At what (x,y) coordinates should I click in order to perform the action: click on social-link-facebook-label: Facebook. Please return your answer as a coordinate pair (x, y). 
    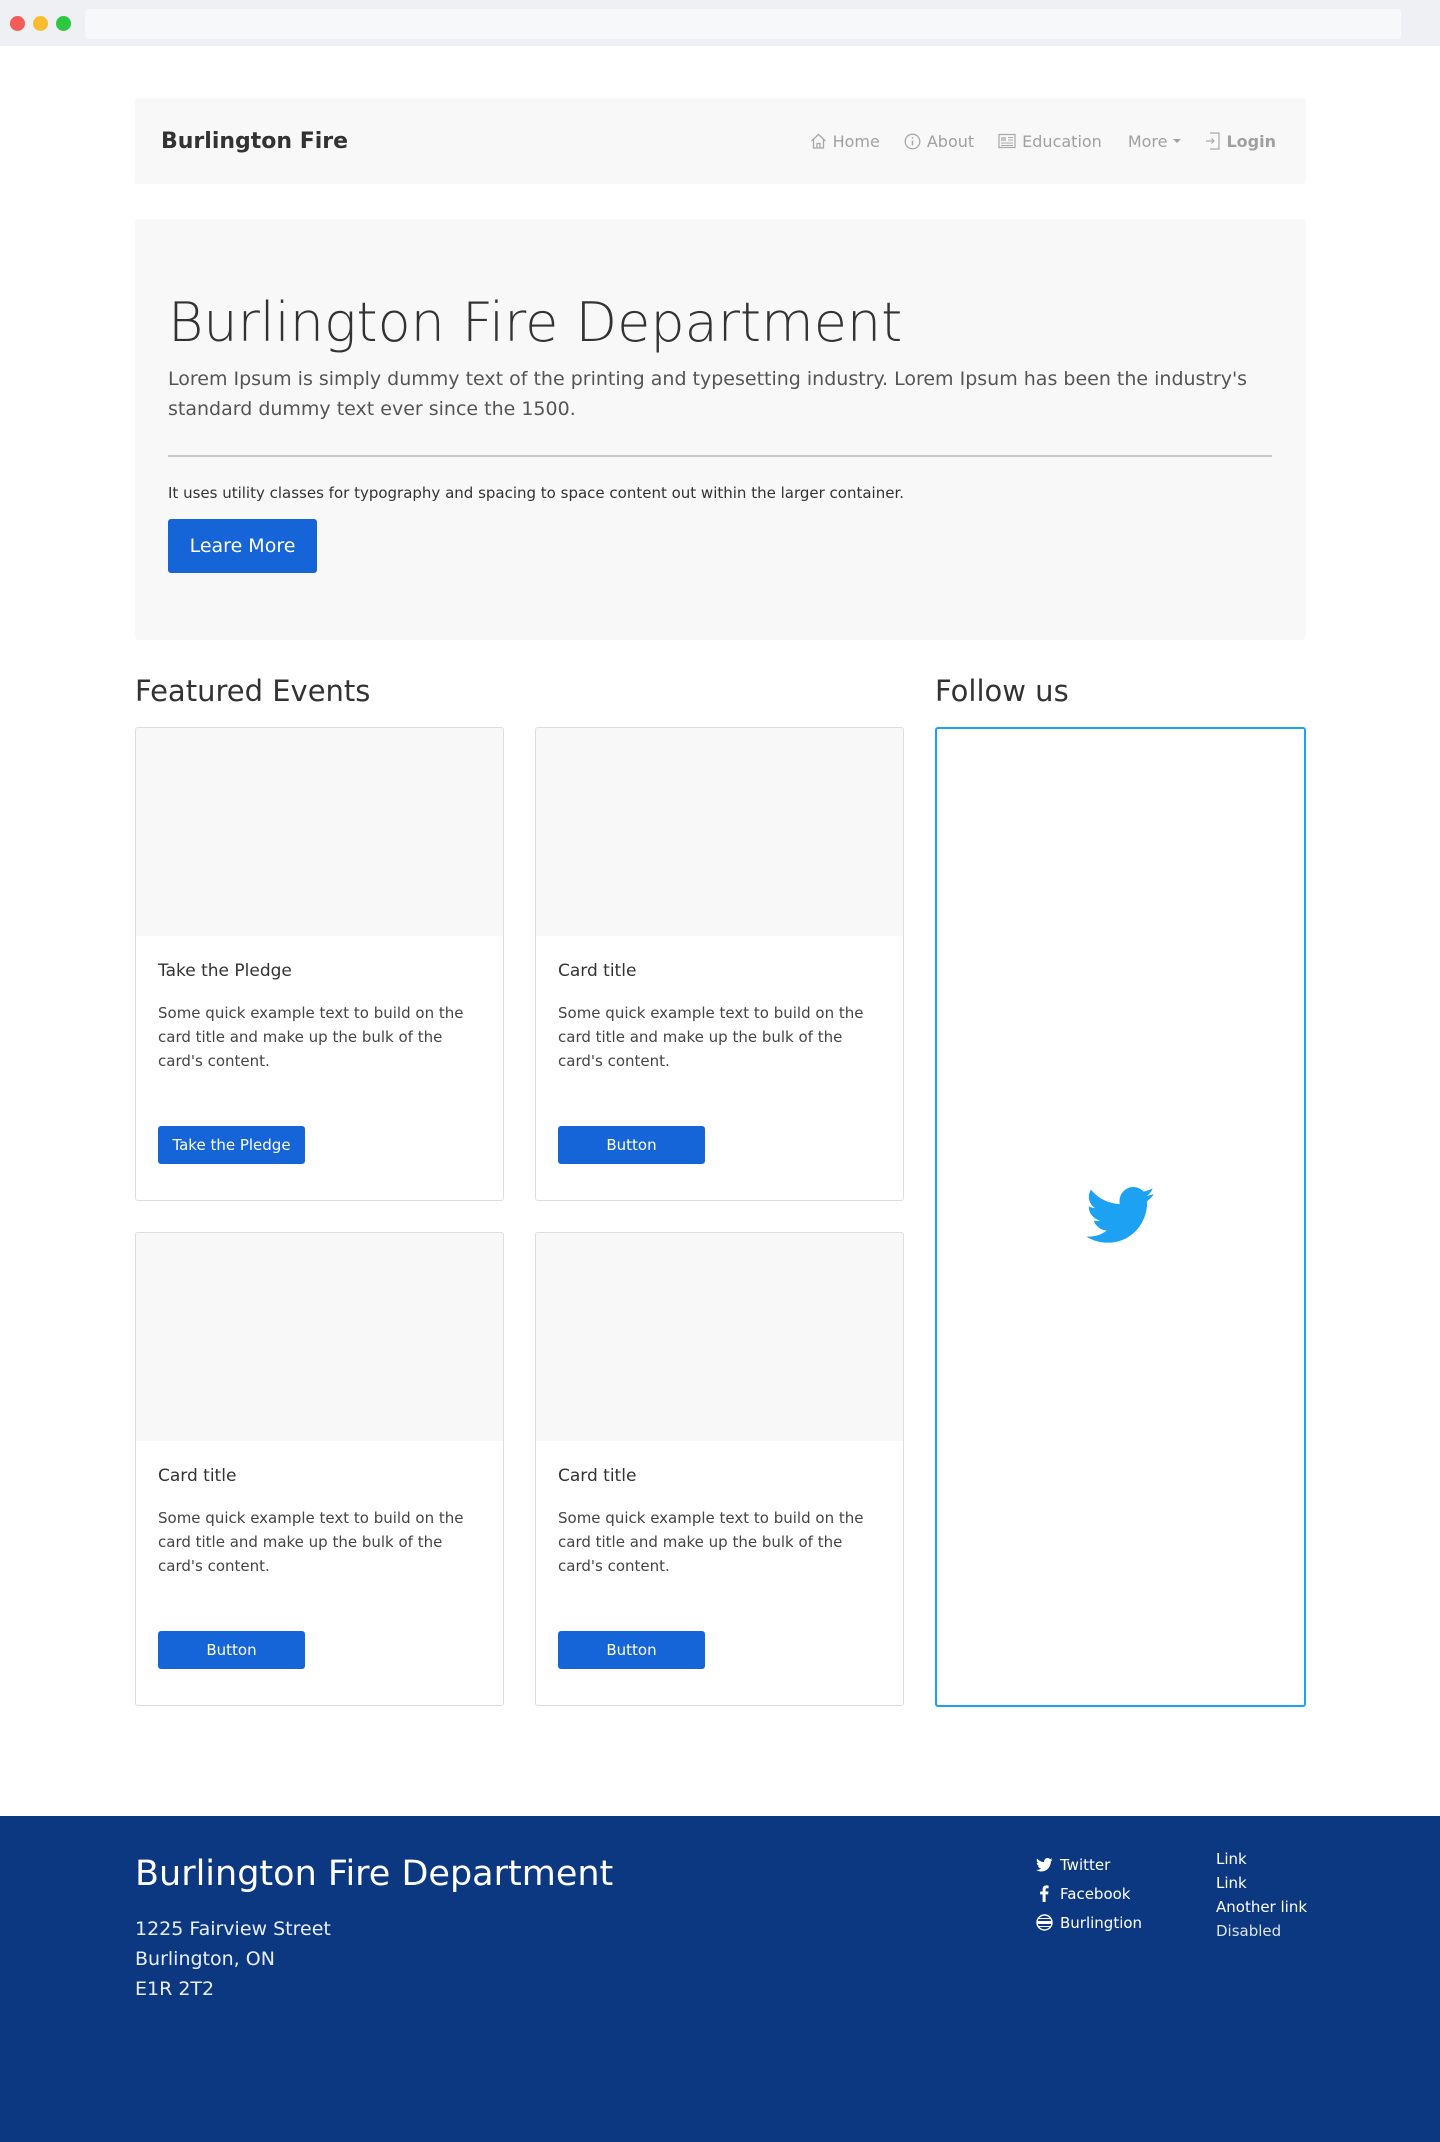
    Looking at the image, I should click on (1095, 1893).